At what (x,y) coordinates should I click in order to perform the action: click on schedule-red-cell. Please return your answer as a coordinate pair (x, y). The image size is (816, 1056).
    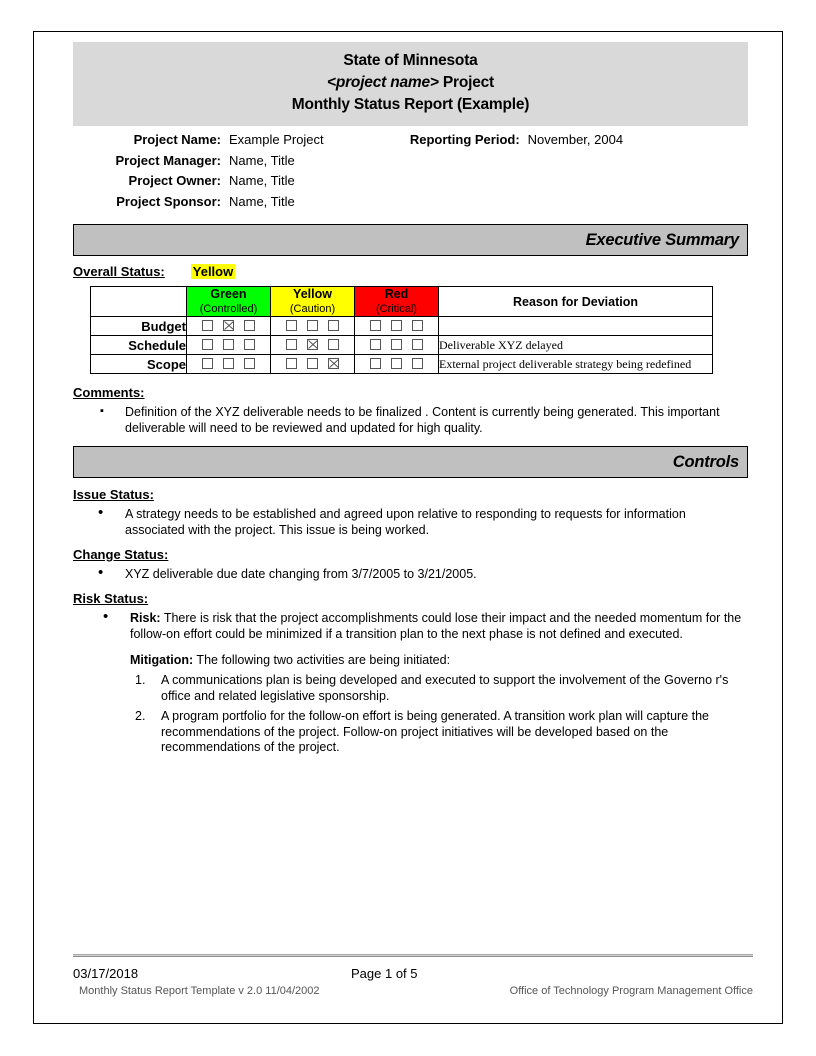
    Looking at the image, I should click on (396, 345).